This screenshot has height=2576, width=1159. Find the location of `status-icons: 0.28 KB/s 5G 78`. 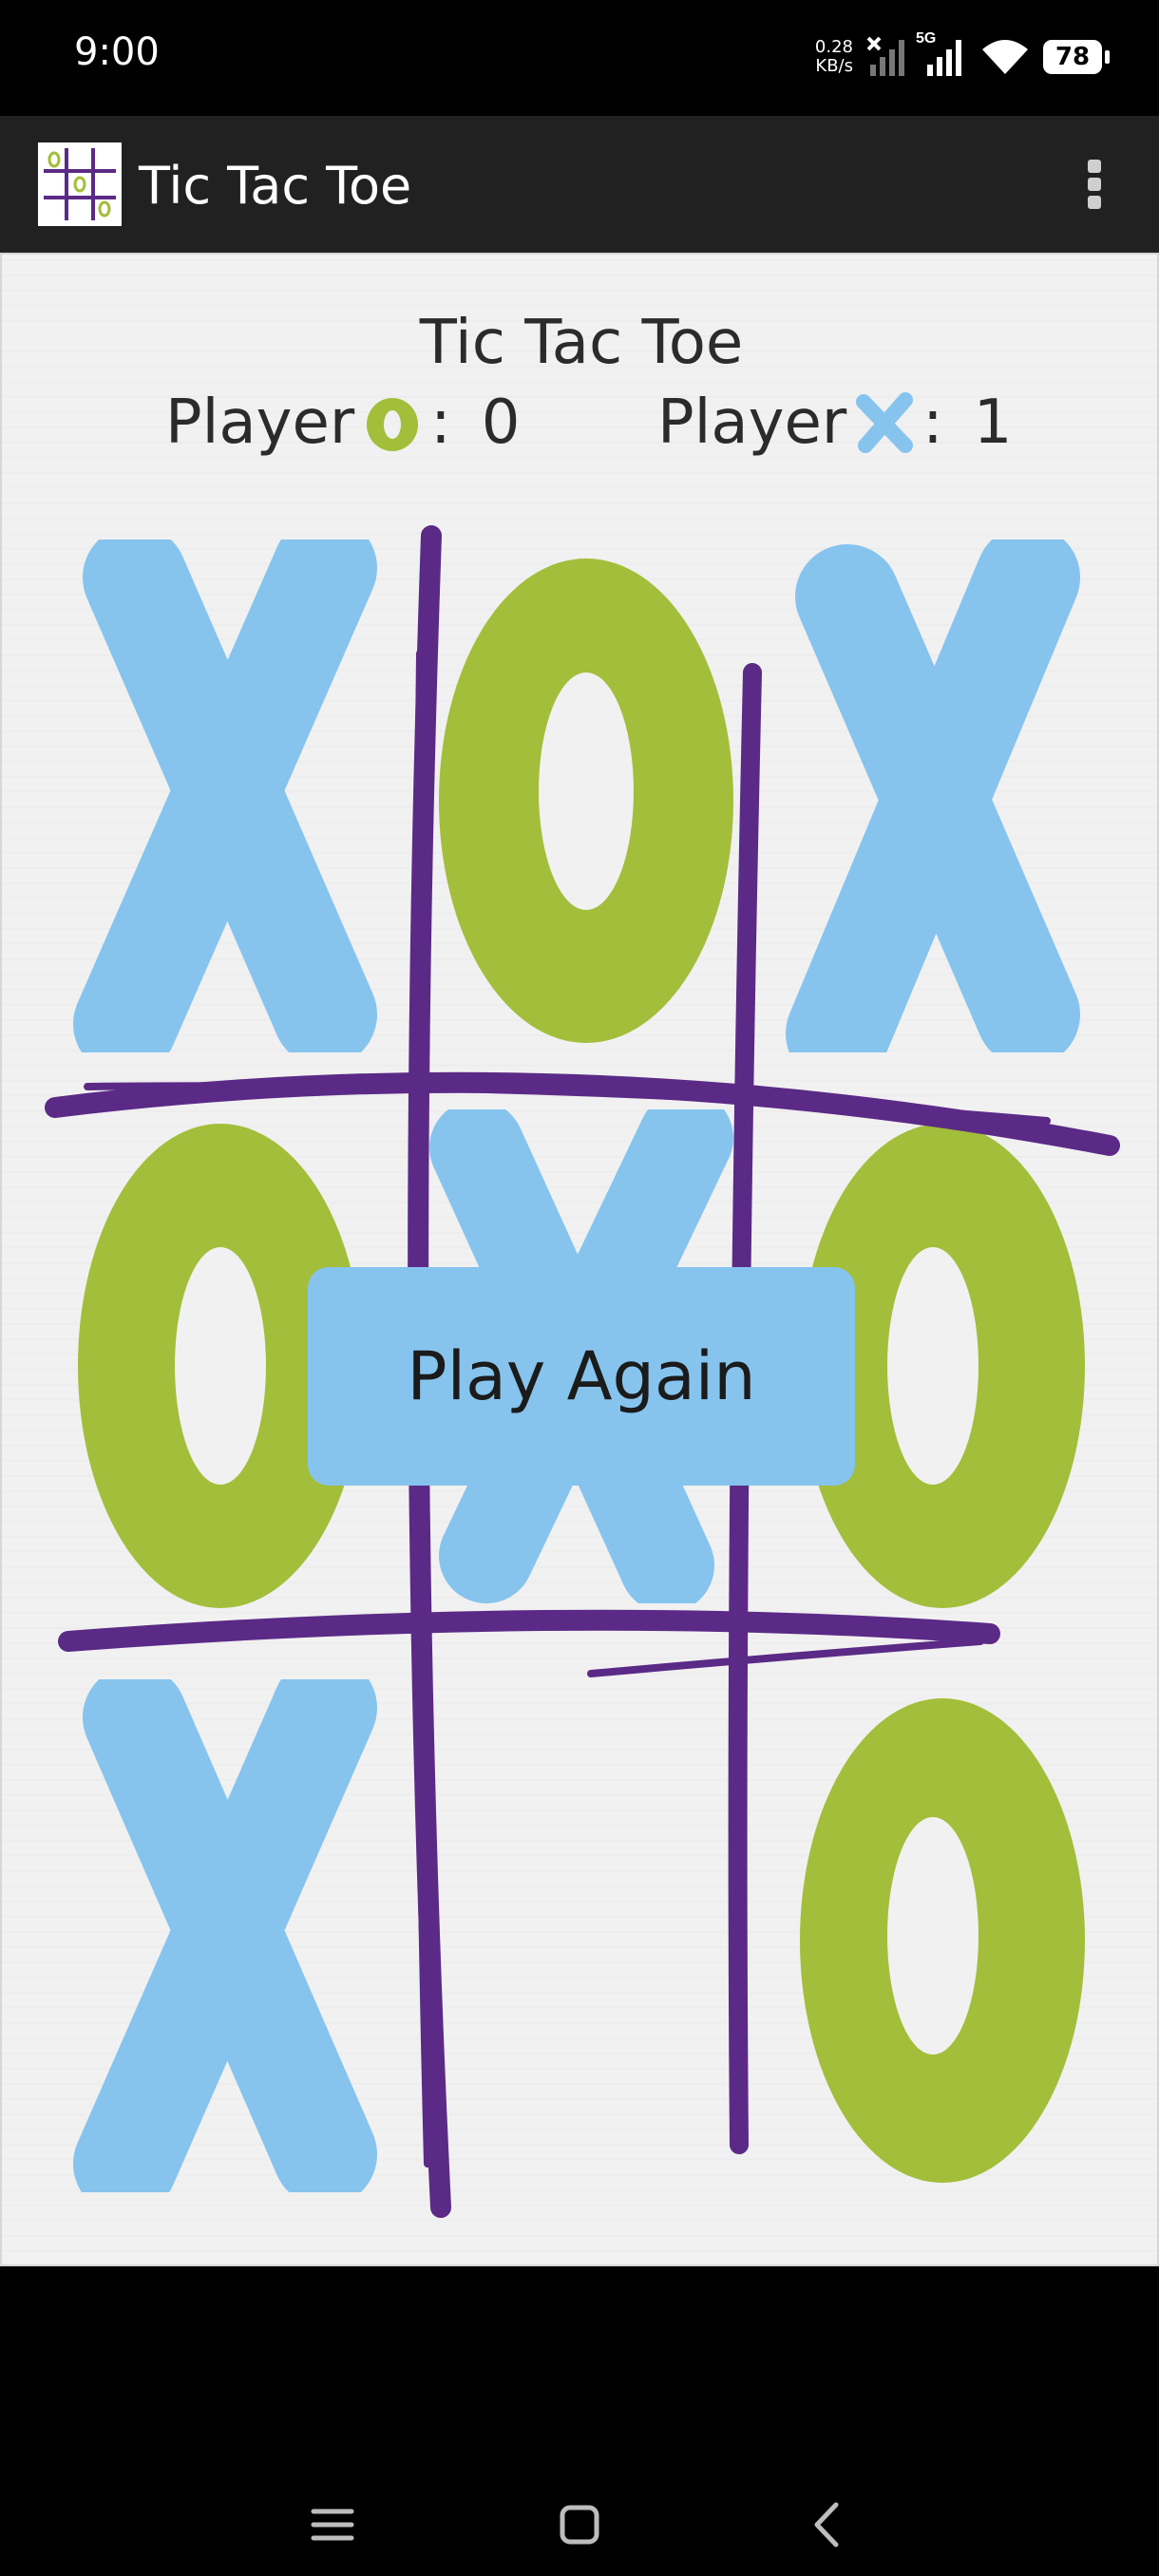

status-icons: 0.28 KB/s 5G 78 is located at coordinates (962, 56).